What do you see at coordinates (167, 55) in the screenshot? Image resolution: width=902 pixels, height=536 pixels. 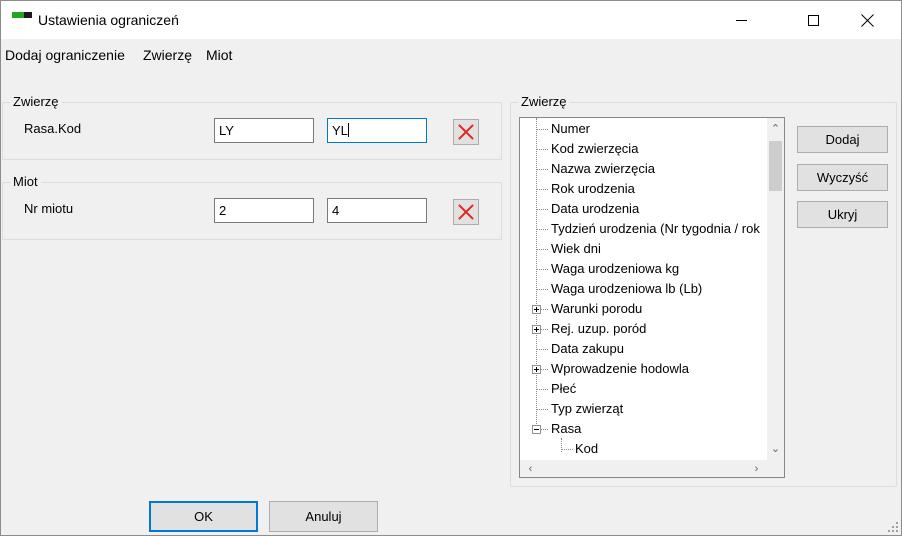 I see `menu-zwierze: Zwierzę` at bounding box center [167, 55].